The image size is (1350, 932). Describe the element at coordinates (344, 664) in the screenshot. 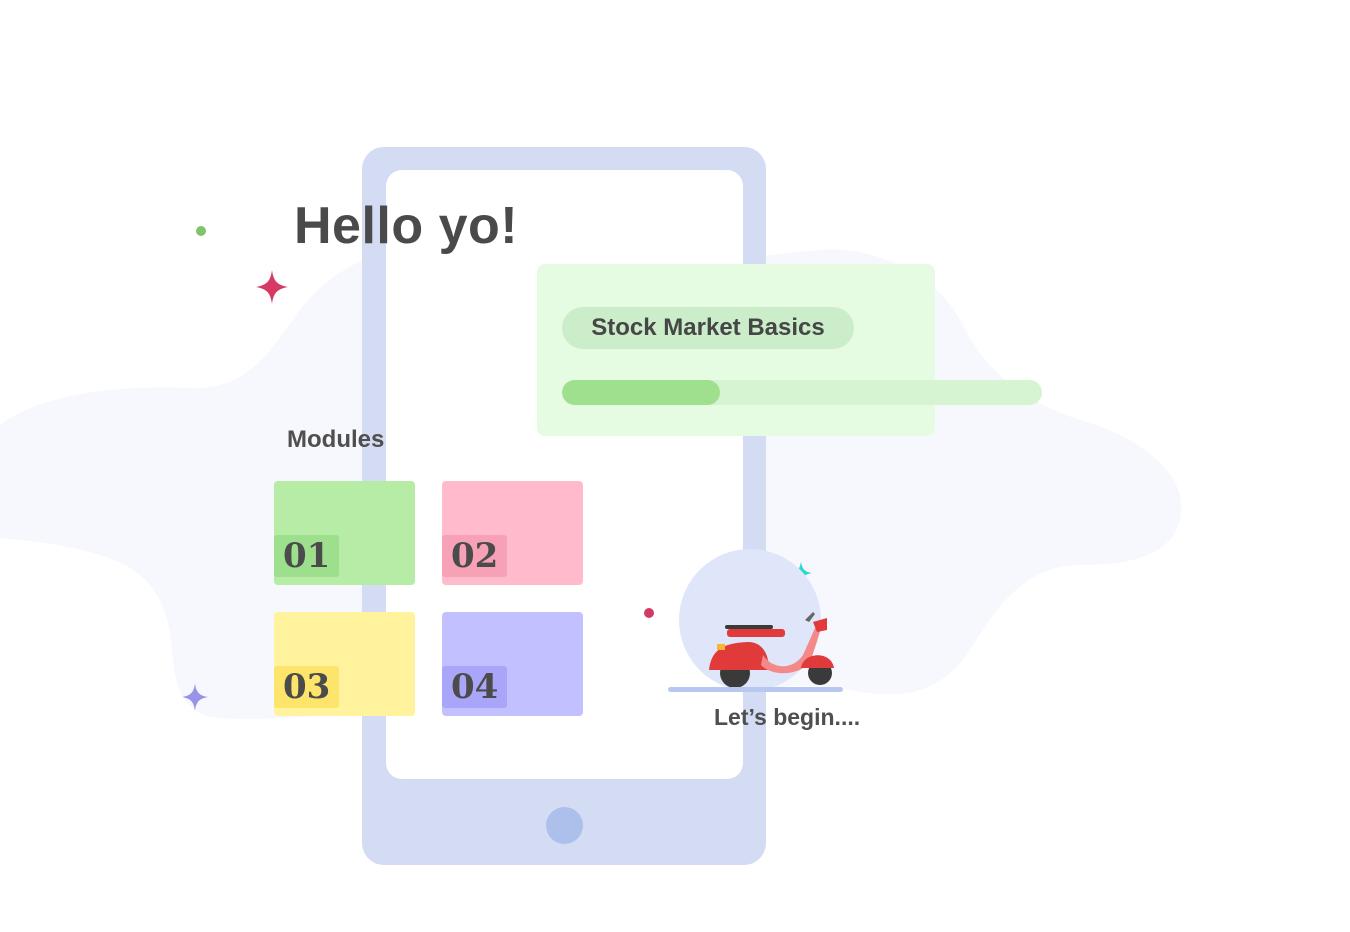

I see `module-tile-03: 03` at that location.